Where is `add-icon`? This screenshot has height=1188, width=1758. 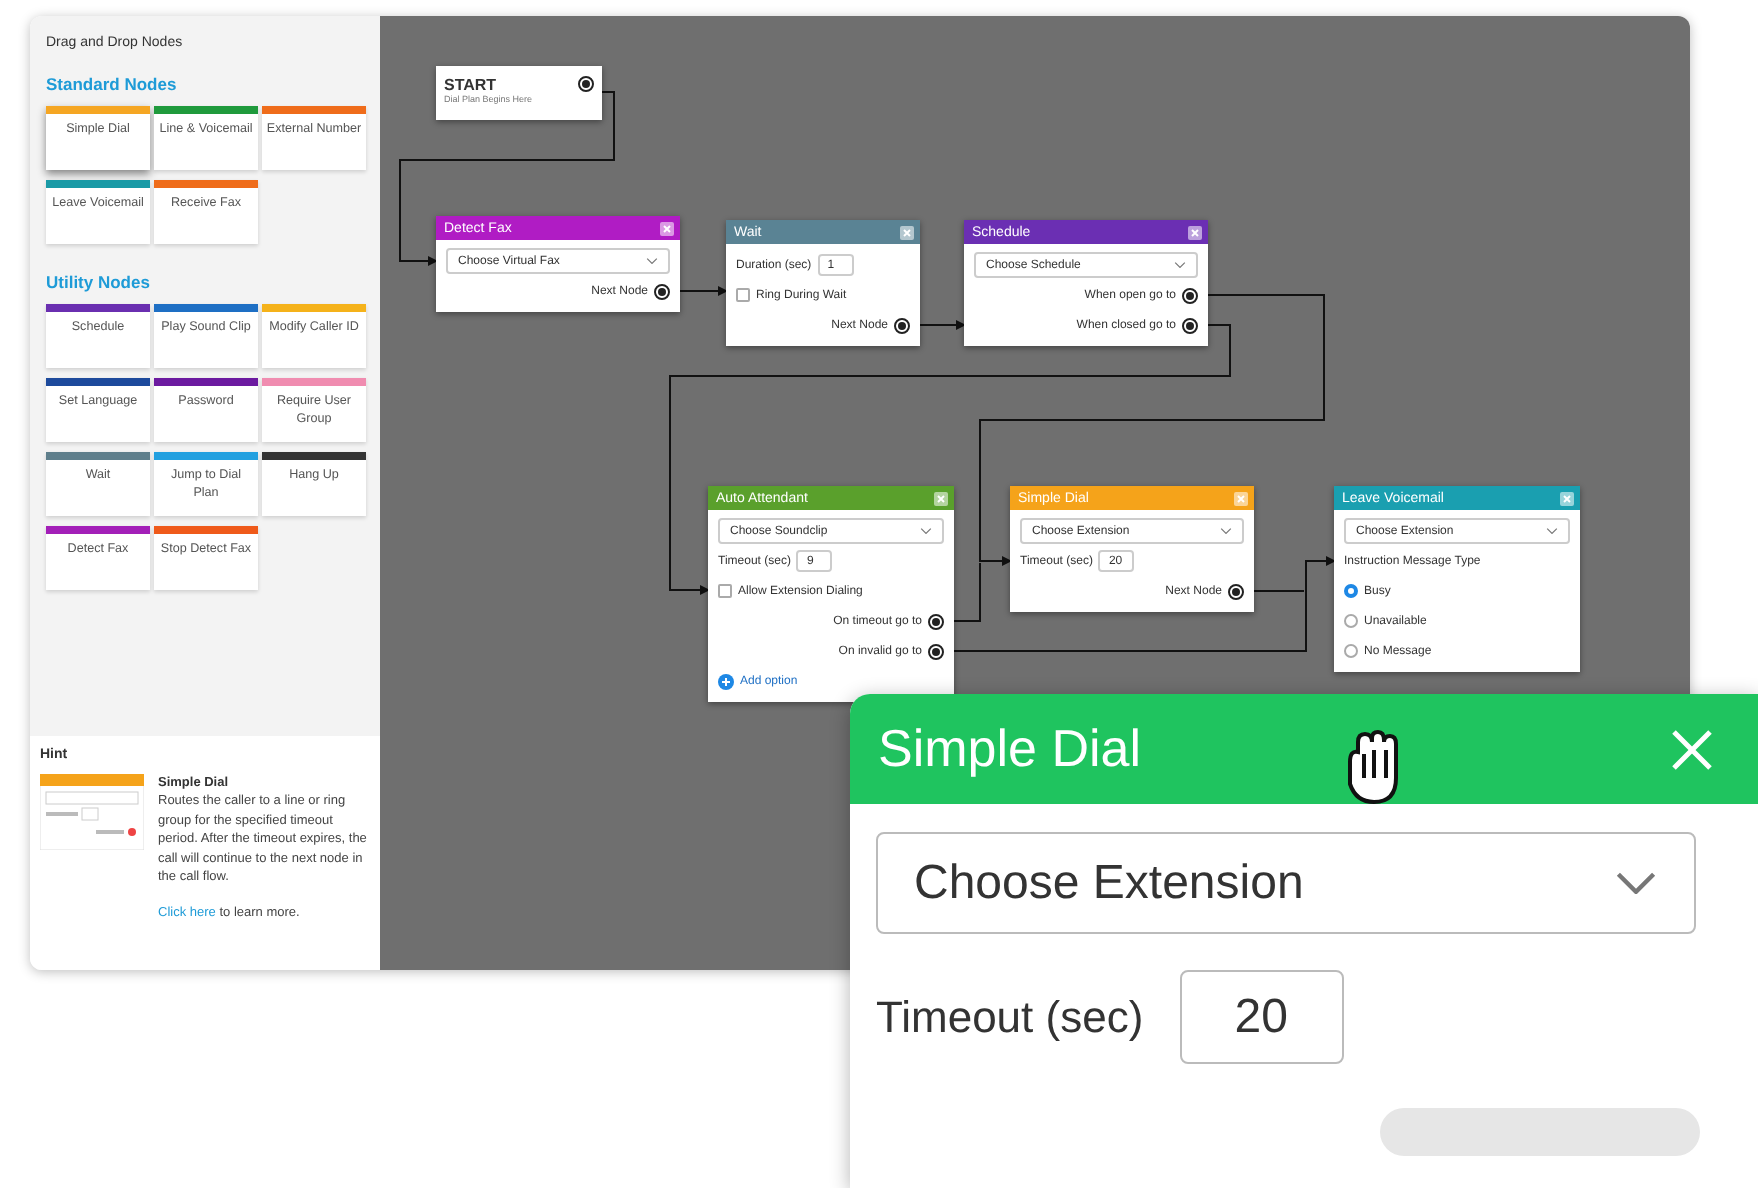 add-icon is located at coordinates (726, 681).